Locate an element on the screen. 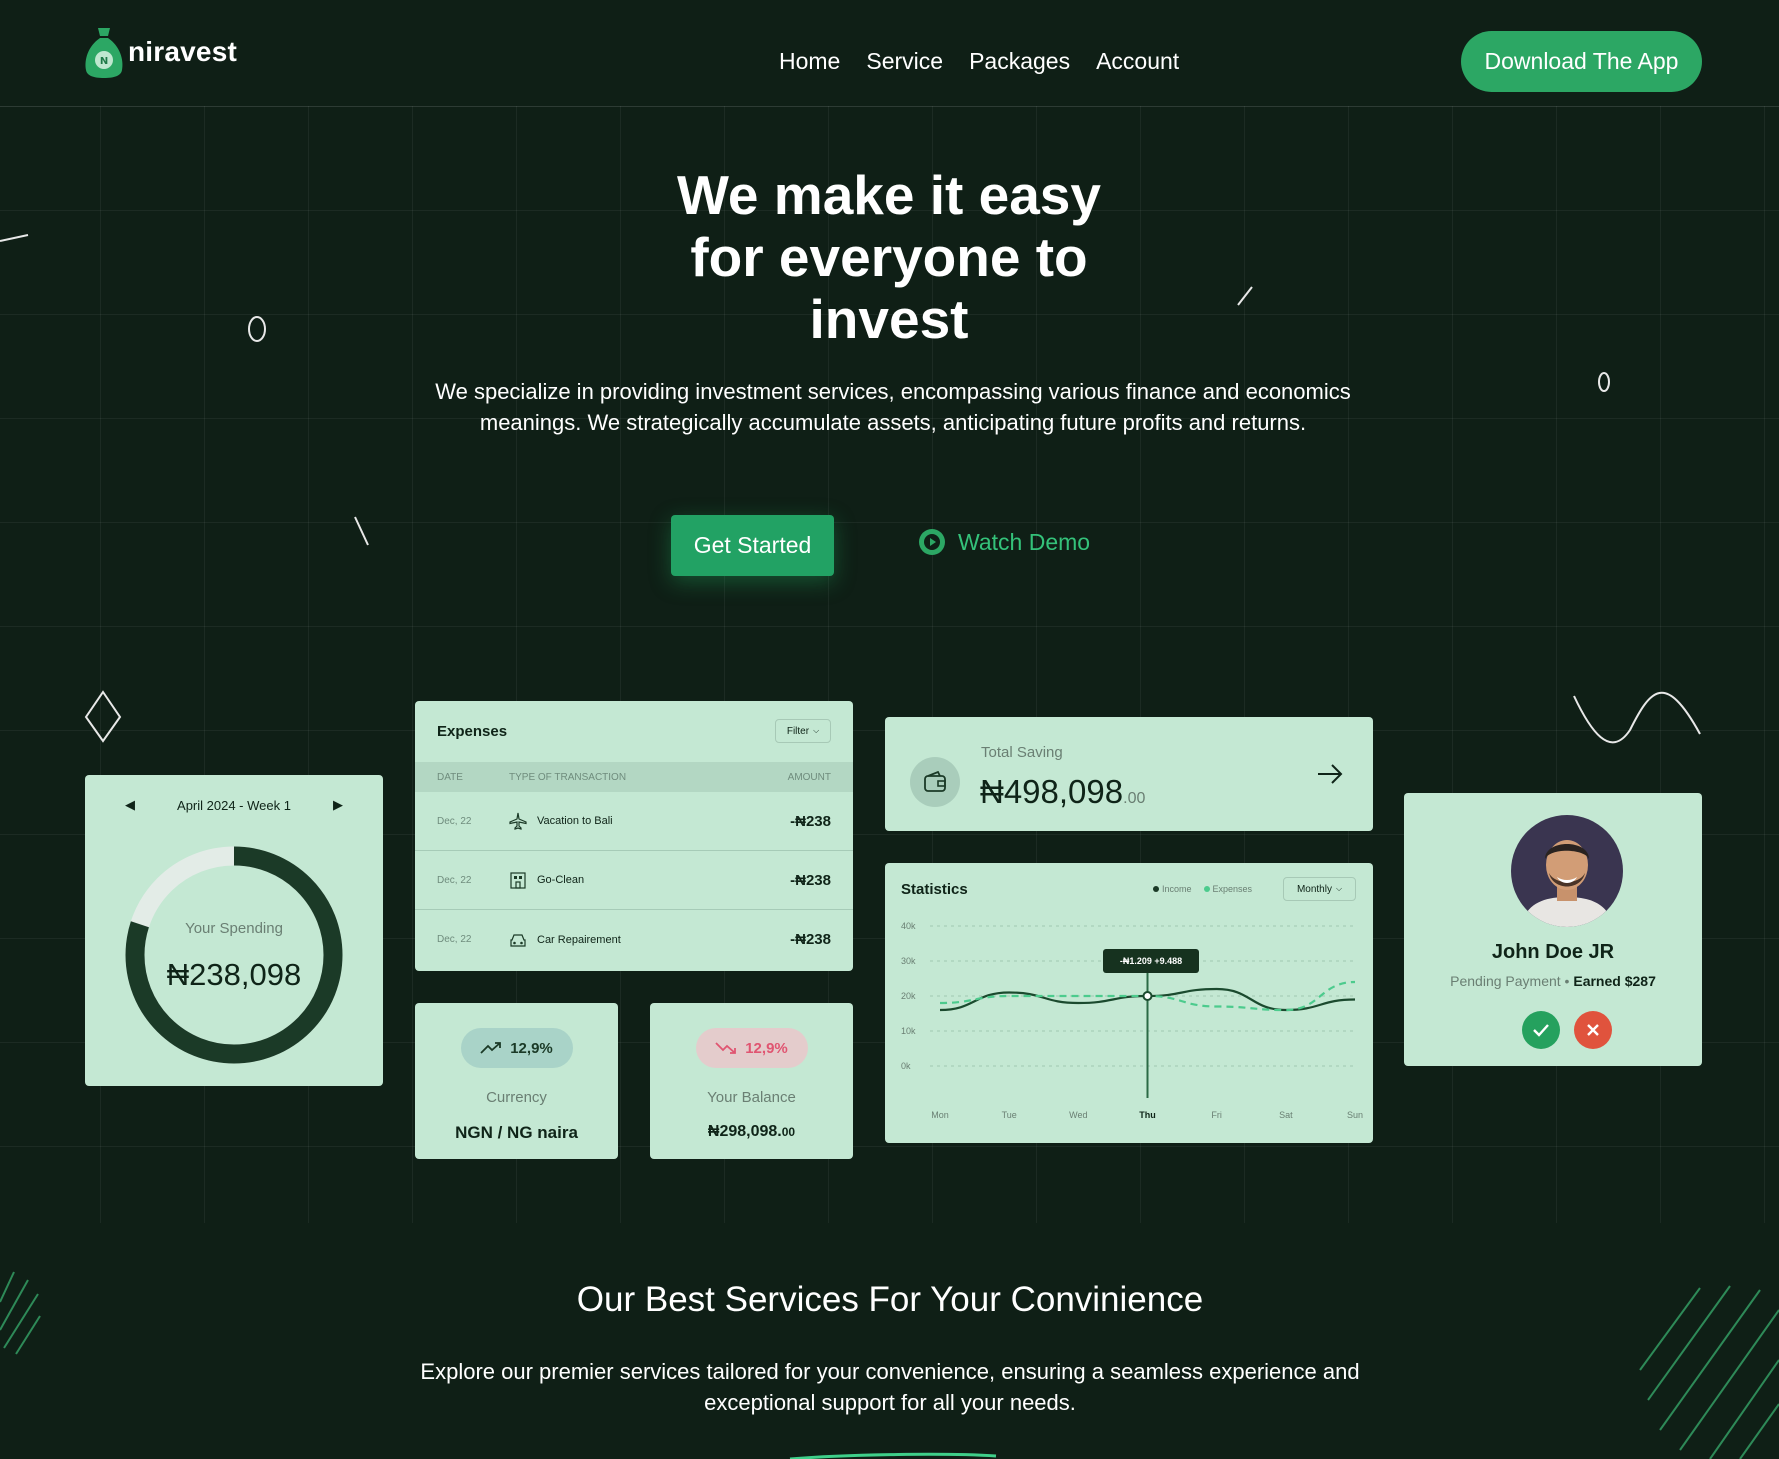 The height and width of the screenshot is (1459, 1779). hero-title-line: for everyone to is located at coordinates (889, 257).